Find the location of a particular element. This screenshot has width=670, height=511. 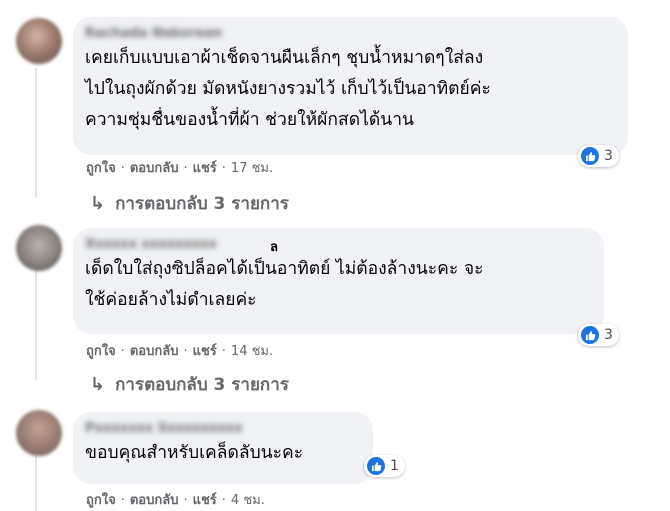

comment-actions: ถูกใจ · ตอบกลับ · แชร์ · 4 ชม. is located at coordinates (175, 499).